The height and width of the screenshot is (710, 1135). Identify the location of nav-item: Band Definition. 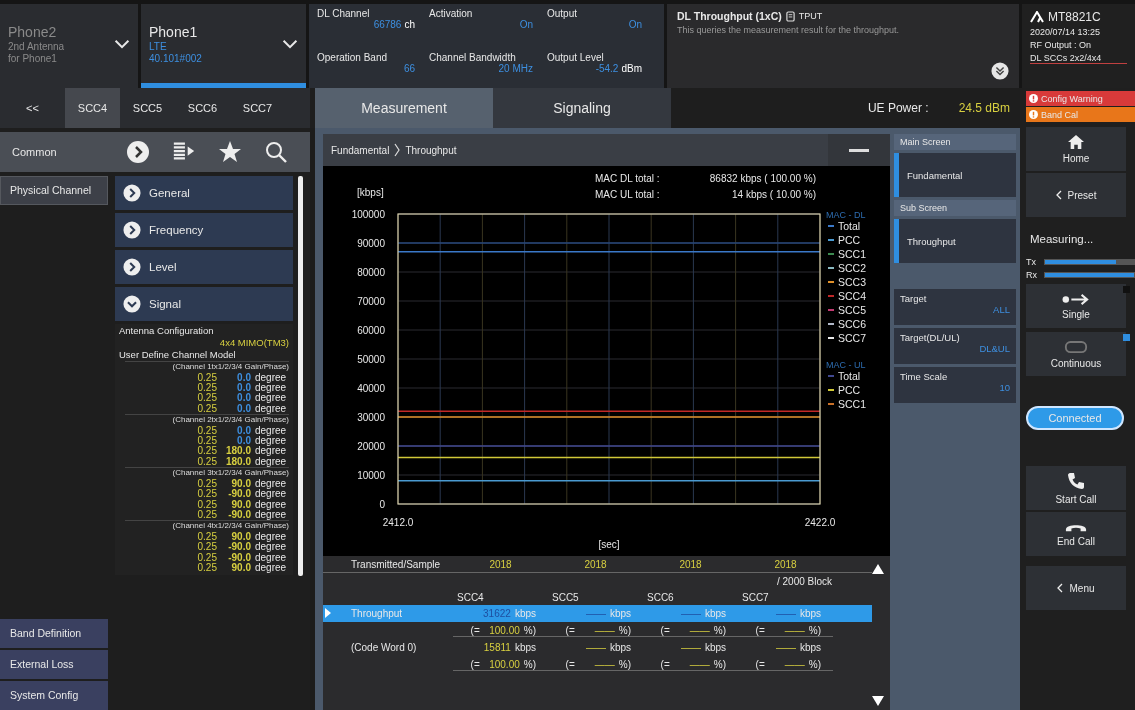
(54, 633).